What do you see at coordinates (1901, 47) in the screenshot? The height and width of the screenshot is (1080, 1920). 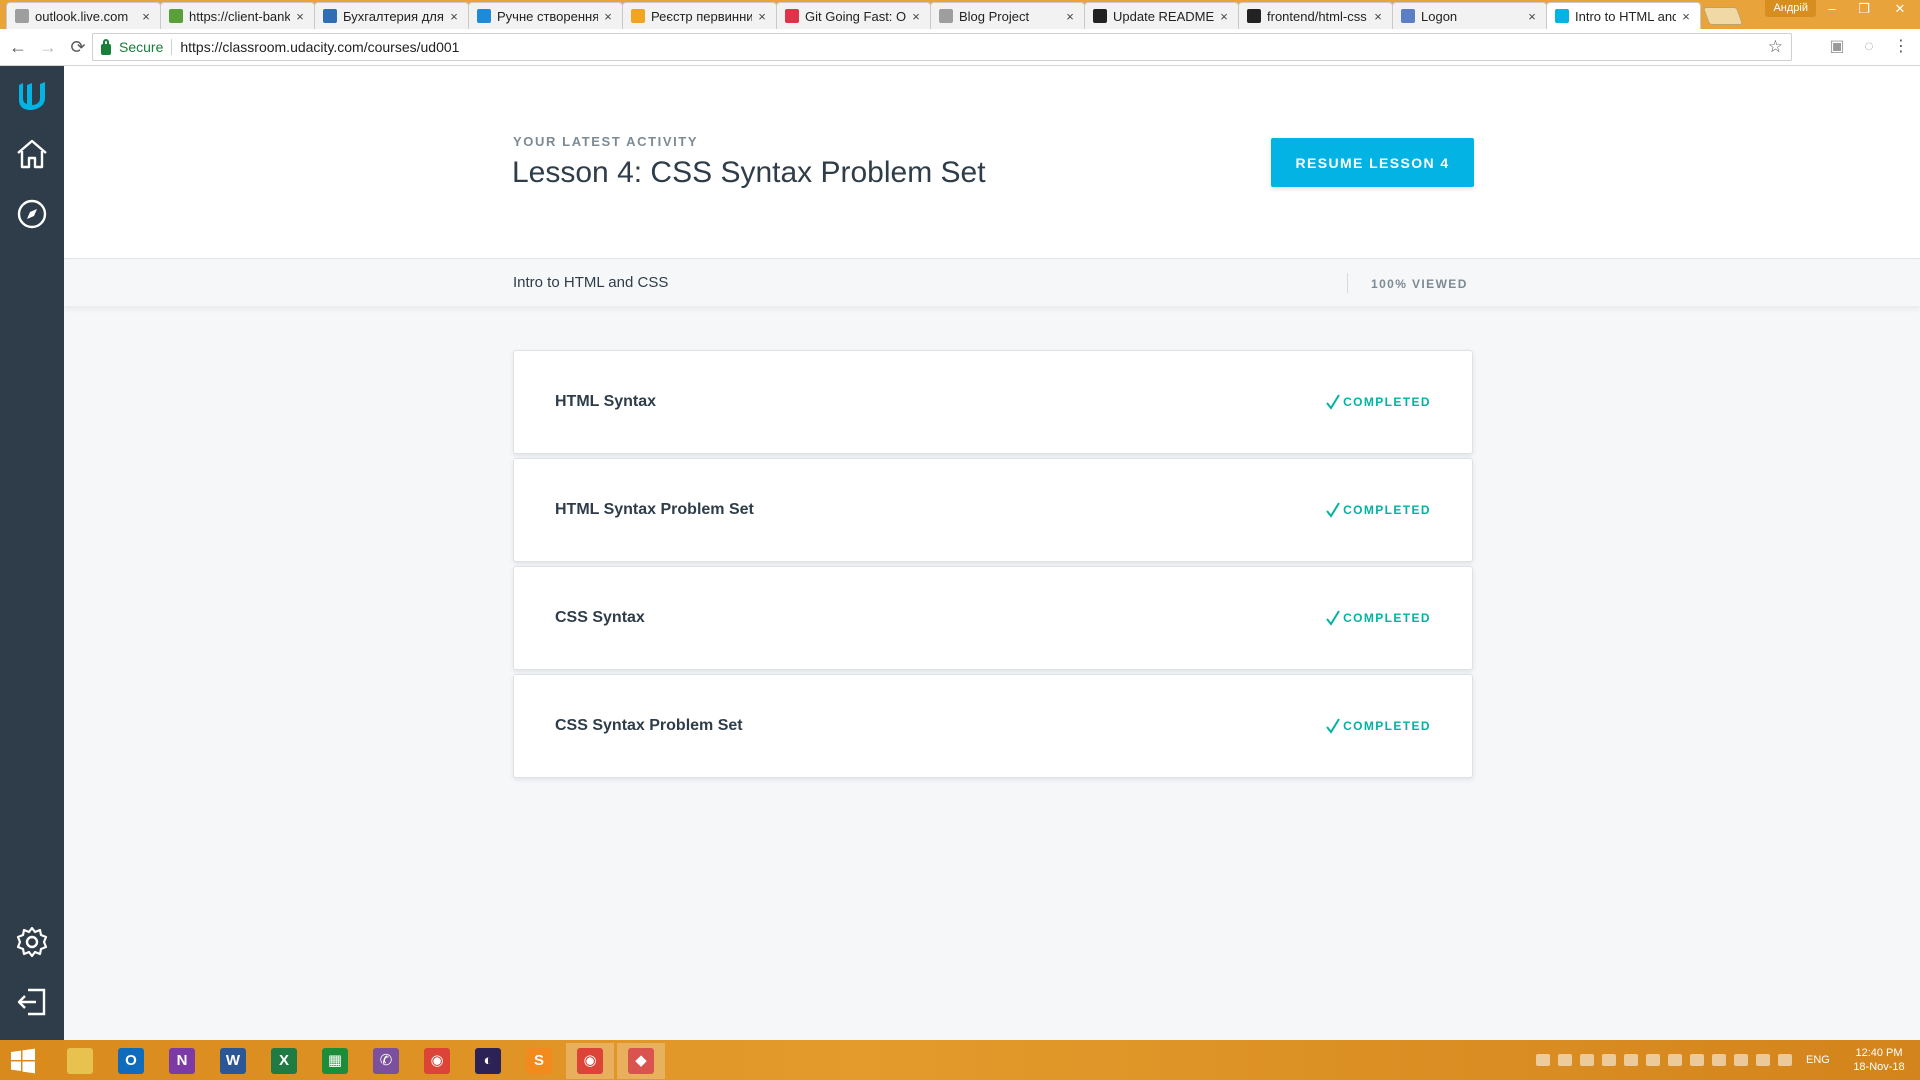 I see `menu-icon: ⋮` at bounding box center [1901, 47].